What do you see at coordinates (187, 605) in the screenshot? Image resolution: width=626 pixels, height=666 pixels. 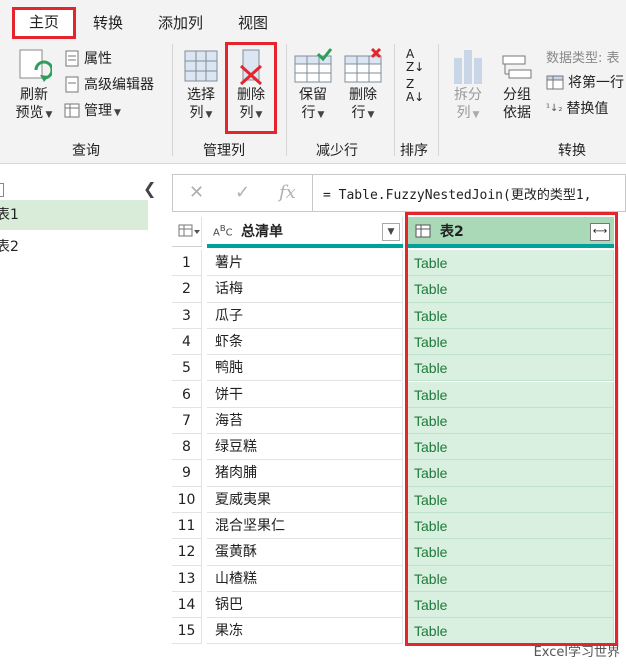 I see `row-number: 14` at bounding box center [187, 605].